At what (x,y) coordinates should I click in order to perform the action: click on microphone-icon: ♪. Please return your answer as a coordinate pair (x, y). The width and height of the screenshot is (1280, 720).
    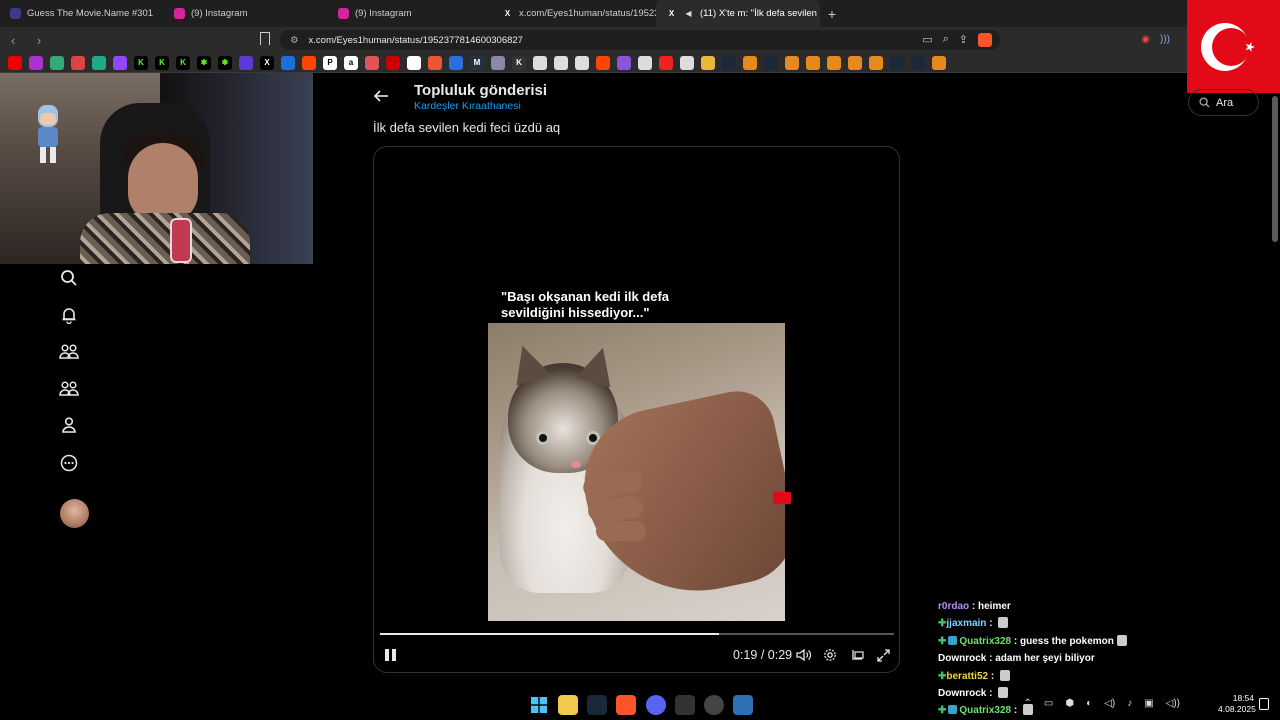
    Looking at the image, I should click on (1129, 703).